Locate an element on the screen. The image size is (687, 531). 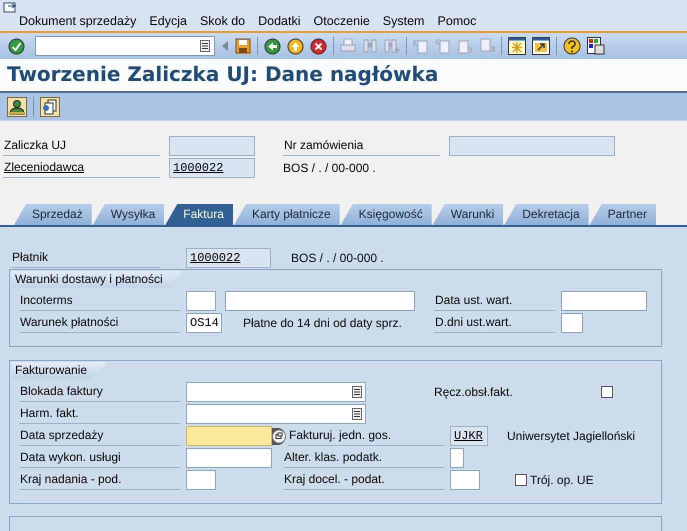
field-text: Uniwersytet Jagielloński is located at coordinates (571, 436).